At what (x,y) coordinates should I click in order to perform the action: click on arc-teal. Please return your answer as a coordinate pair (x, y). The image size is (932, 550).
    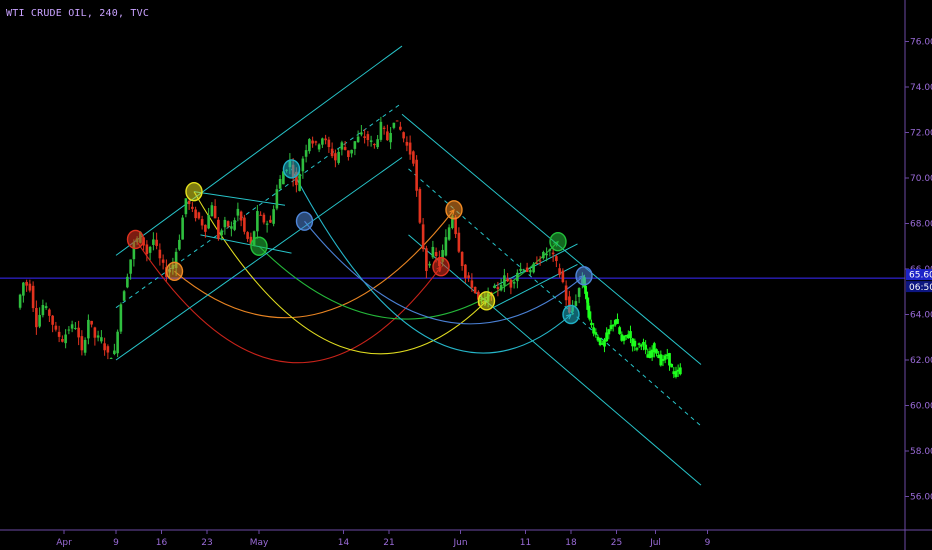
    Looking at the image, I should click on (431, 261).